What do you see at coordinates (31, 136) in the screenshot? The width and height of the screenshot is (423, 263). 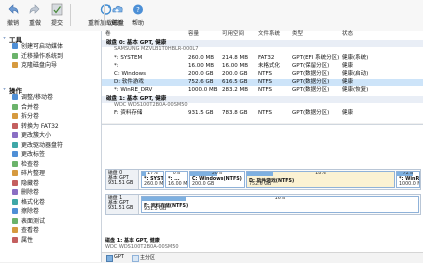 I see `sidebar-op-item-4: 更改簇大小` at bounding box center [31, 136].